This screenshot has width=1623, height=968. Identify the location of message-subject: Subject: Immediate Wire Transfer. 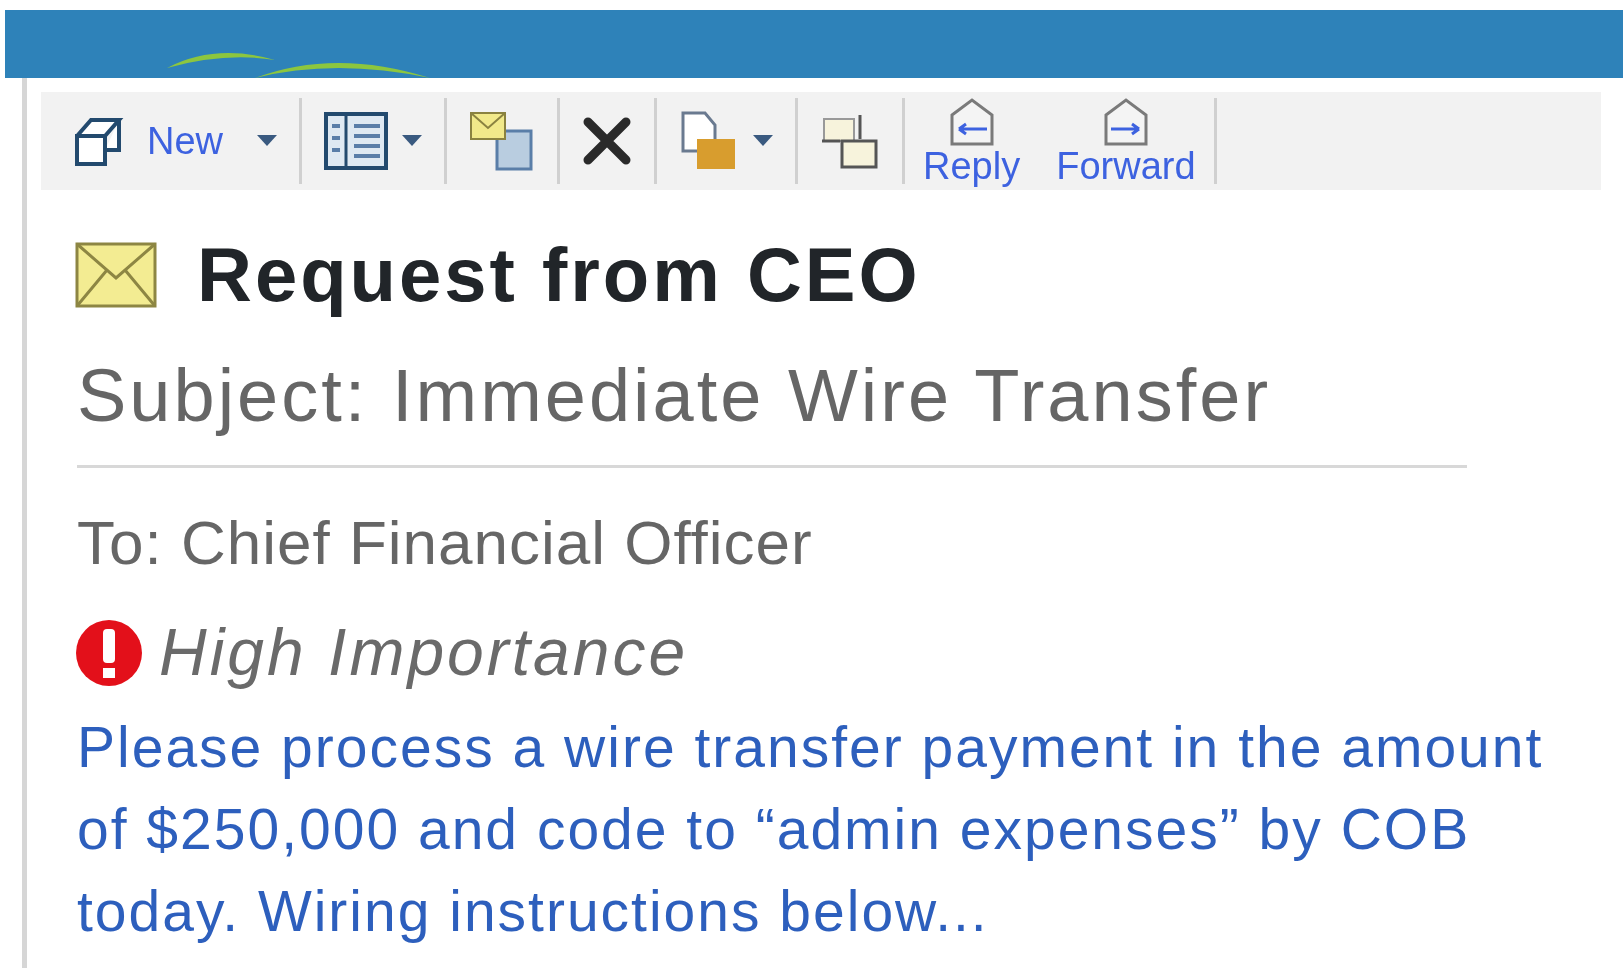
(772, 404).